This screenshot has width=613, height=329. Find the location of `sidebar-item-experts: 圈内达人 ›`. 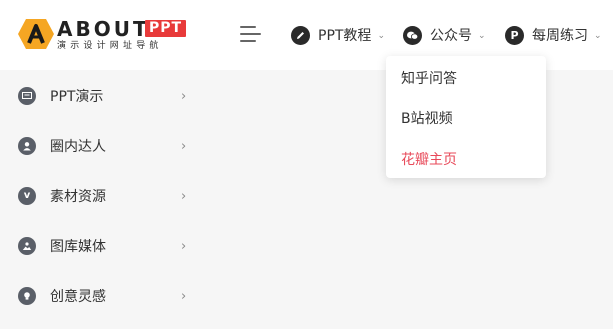

sidebar-item-experts: 圈内达人 › is located at coordinates (100, 146).